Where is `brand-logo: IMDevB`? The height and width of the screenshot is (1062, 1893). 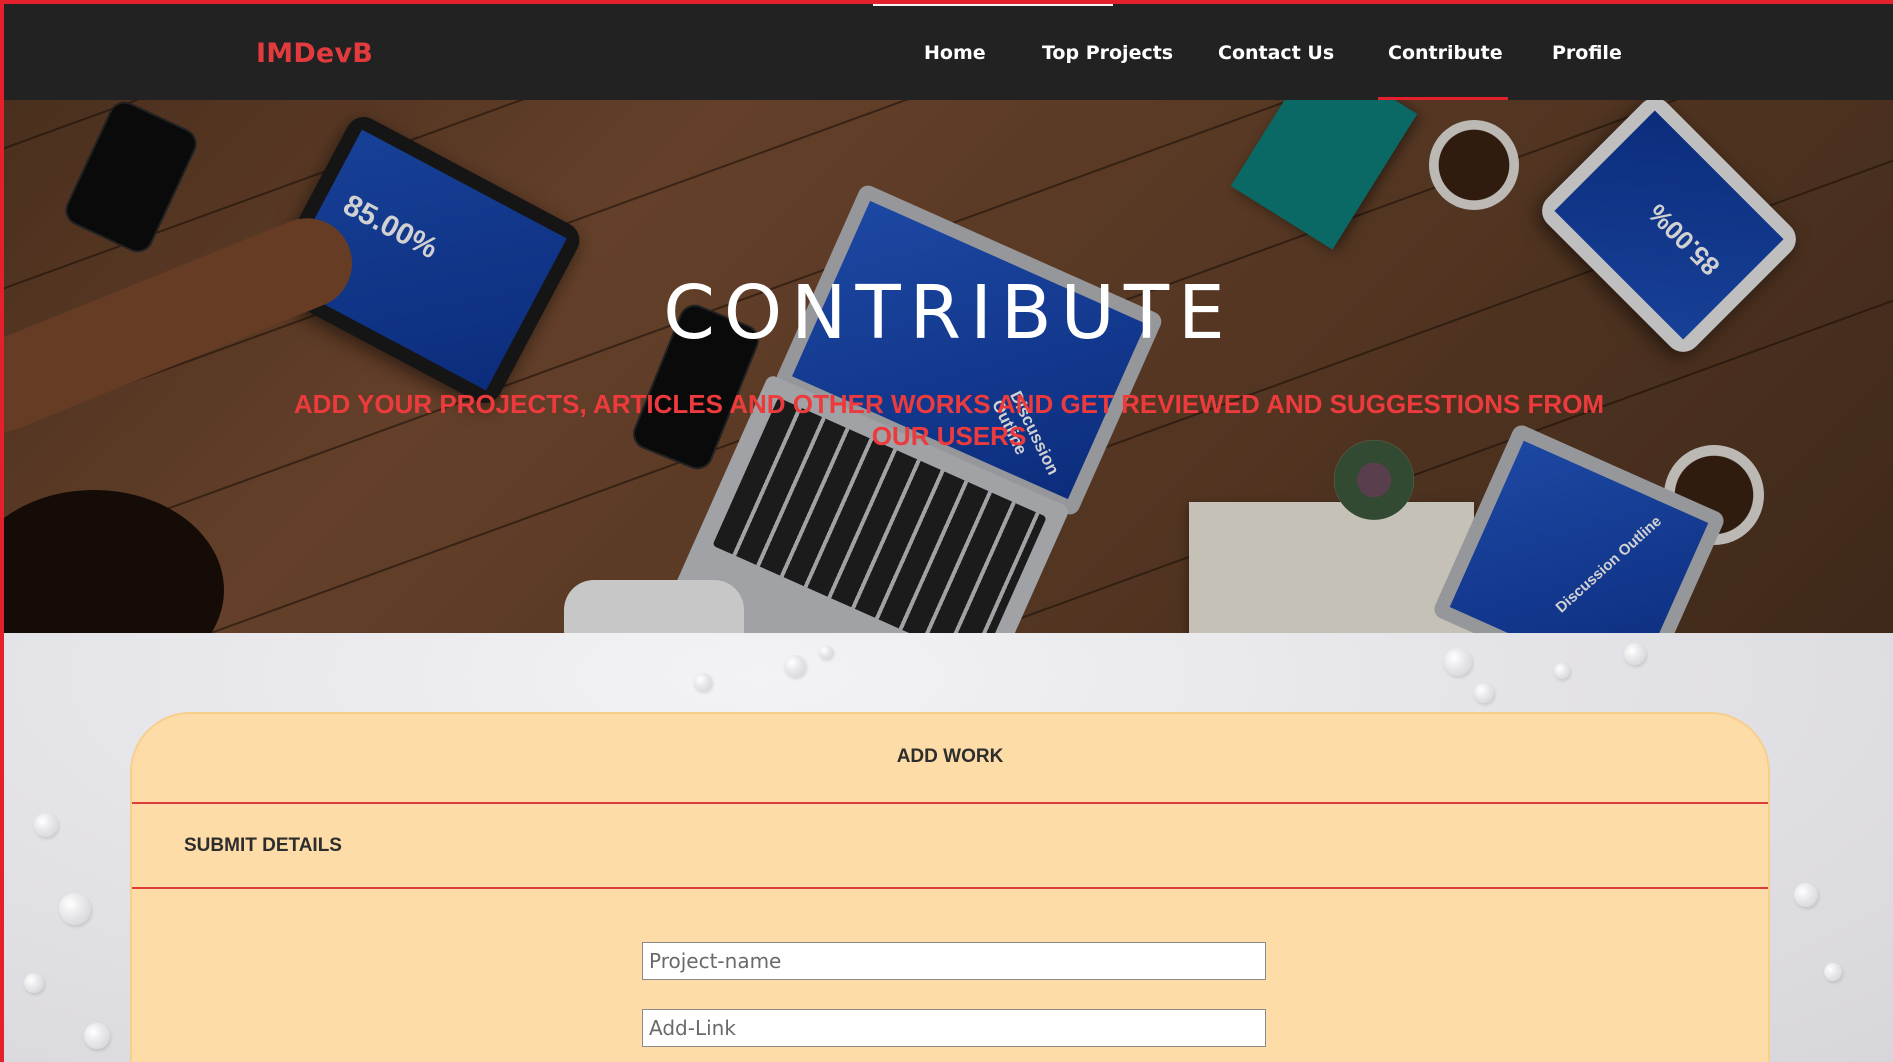 brand-logo: IMDevB is located at coordinates (314, 53).